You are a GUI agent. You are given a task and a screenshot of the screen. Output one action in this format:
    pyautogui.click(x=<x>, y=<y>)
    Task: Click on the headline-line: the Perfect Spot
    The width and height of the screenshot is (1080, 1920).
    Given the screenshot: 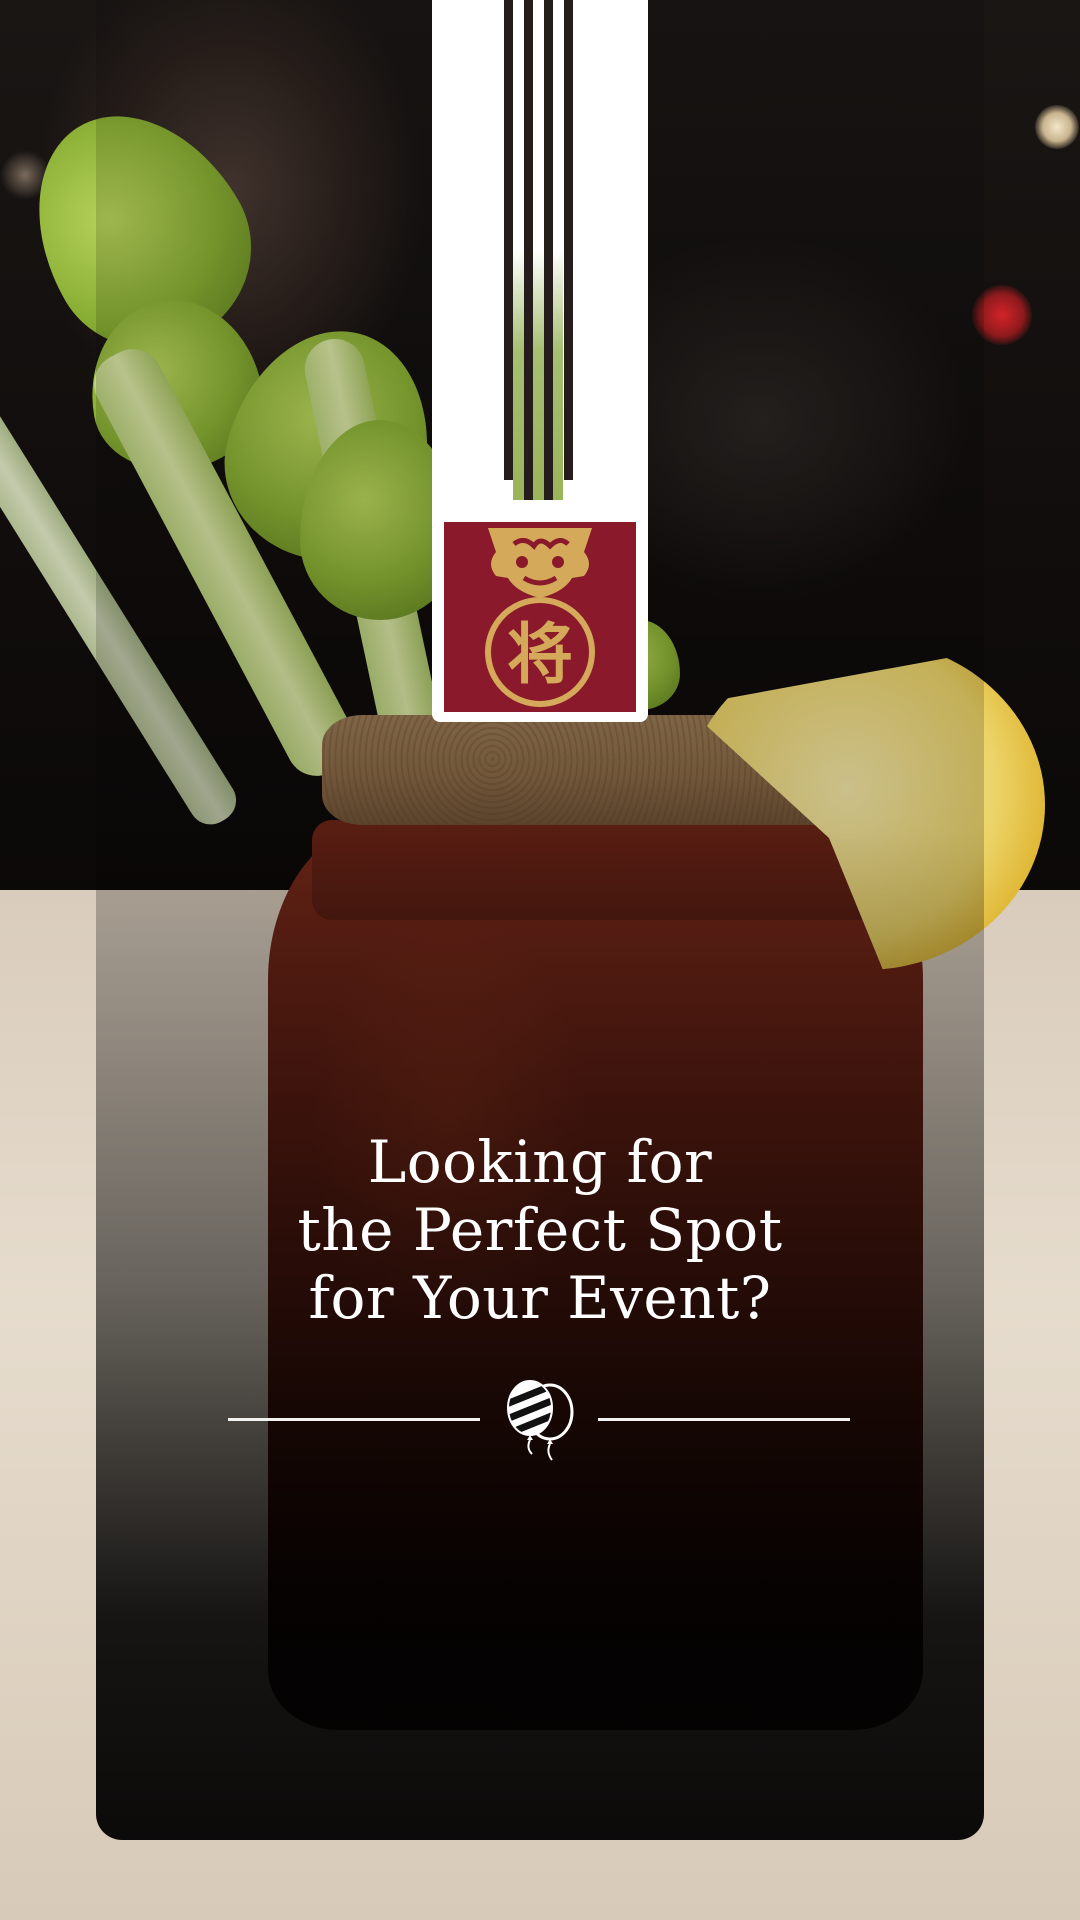 What is the action you would take?
    pyautogui.click(x=540, y=1230)
    